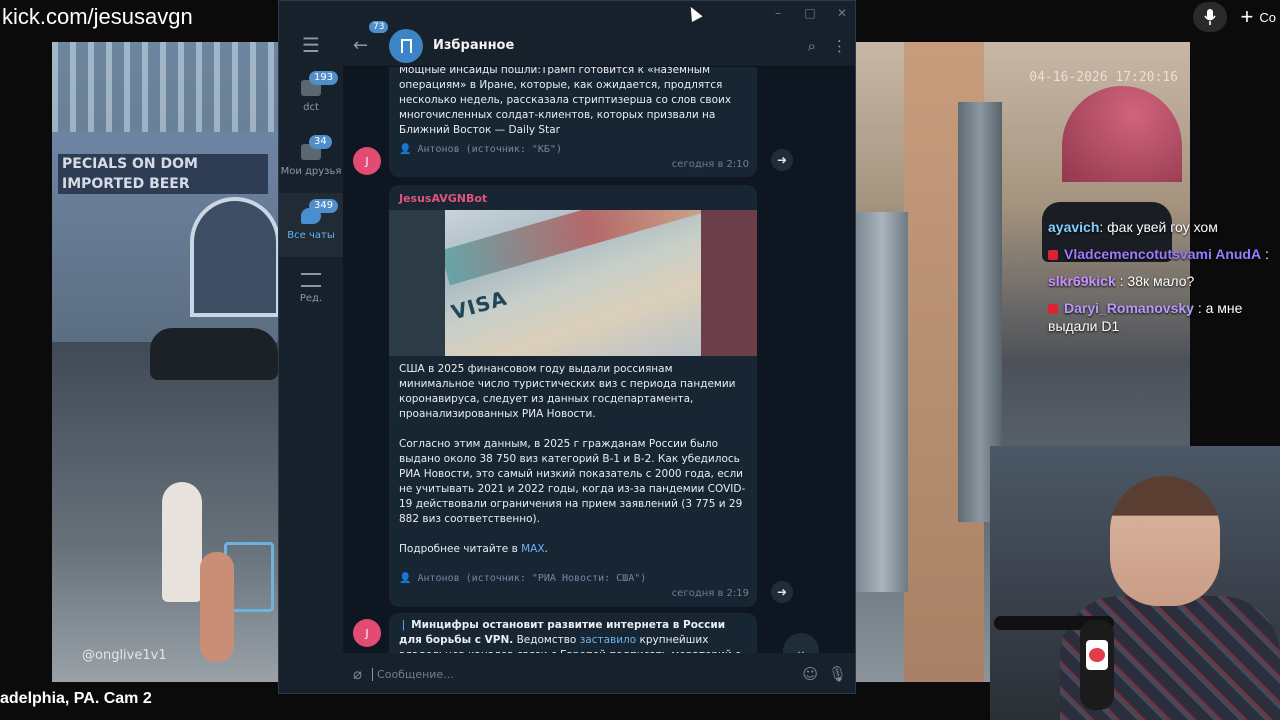 The image size is (1280, 720). What do you see at coordinates (1161, 281) in the screenshot?
I see `chat-text: 38к мало?` at bounding box center [1161, 281].